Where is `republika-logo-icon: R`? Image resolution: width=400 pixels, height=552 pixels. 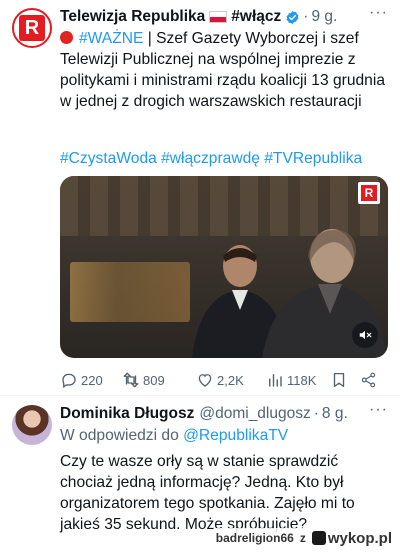
republika-logo-icon: R is located at coordinates (32, 28).